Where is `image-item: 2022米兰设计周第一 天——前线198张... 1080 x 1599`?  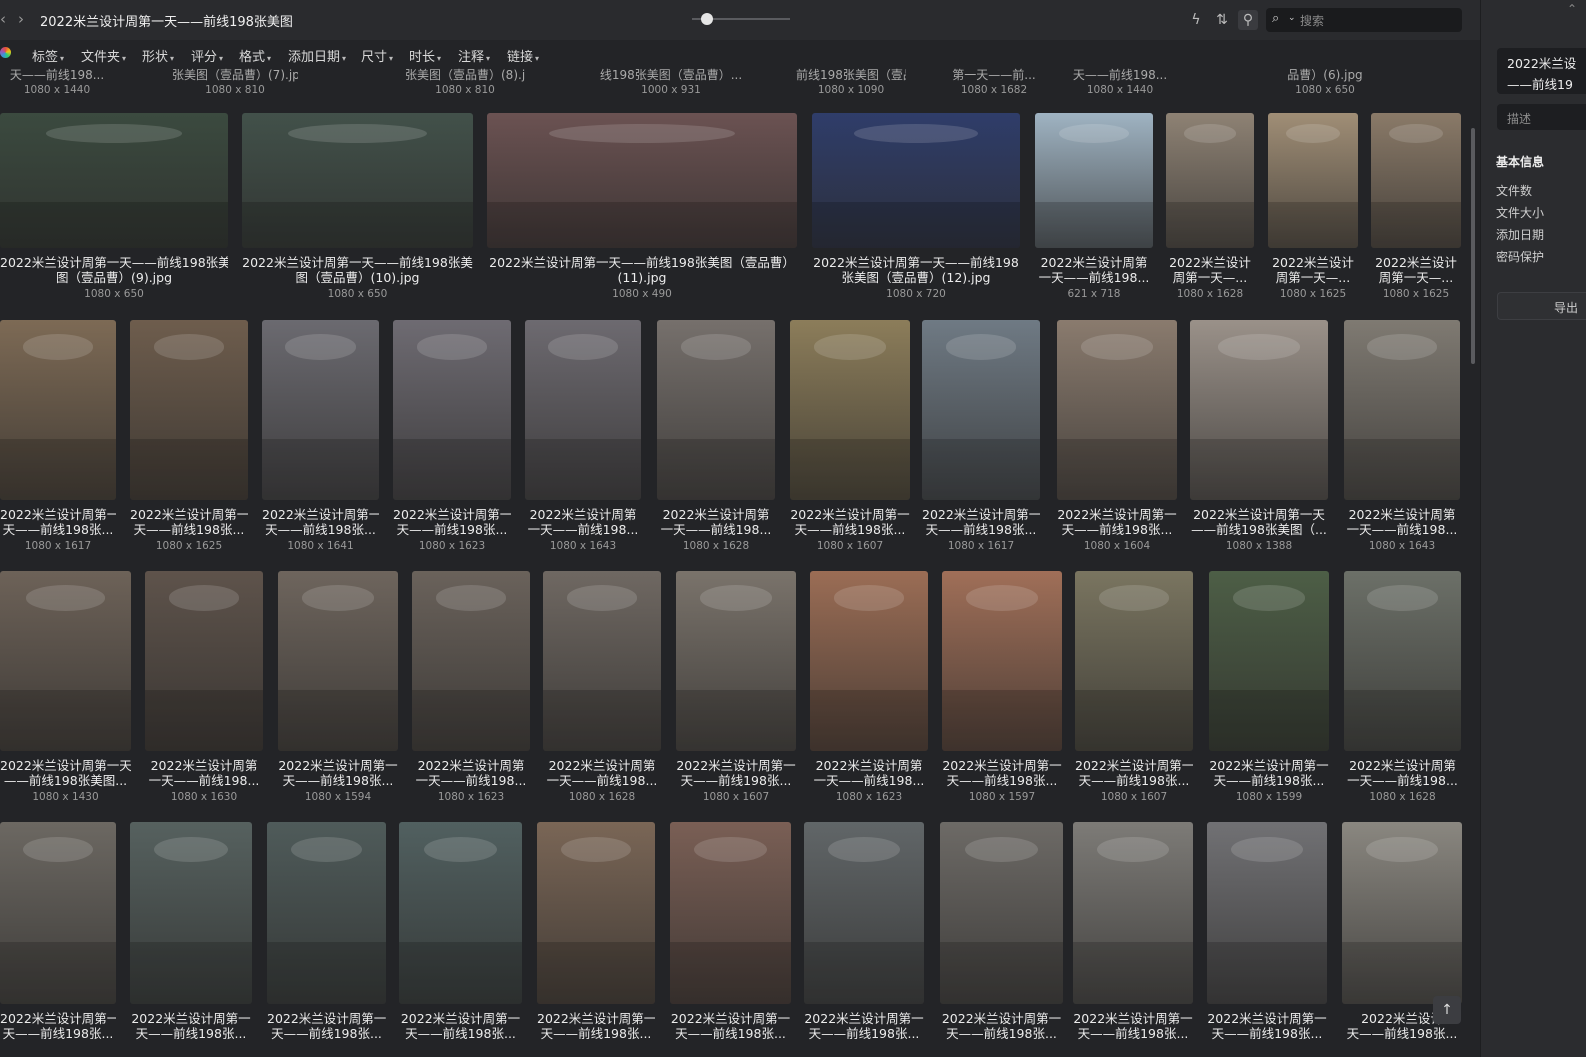
image-item: 2022米兰设计周第一 天——前线198张... 1080 x 1599 is located at coordinates (1269, 691).